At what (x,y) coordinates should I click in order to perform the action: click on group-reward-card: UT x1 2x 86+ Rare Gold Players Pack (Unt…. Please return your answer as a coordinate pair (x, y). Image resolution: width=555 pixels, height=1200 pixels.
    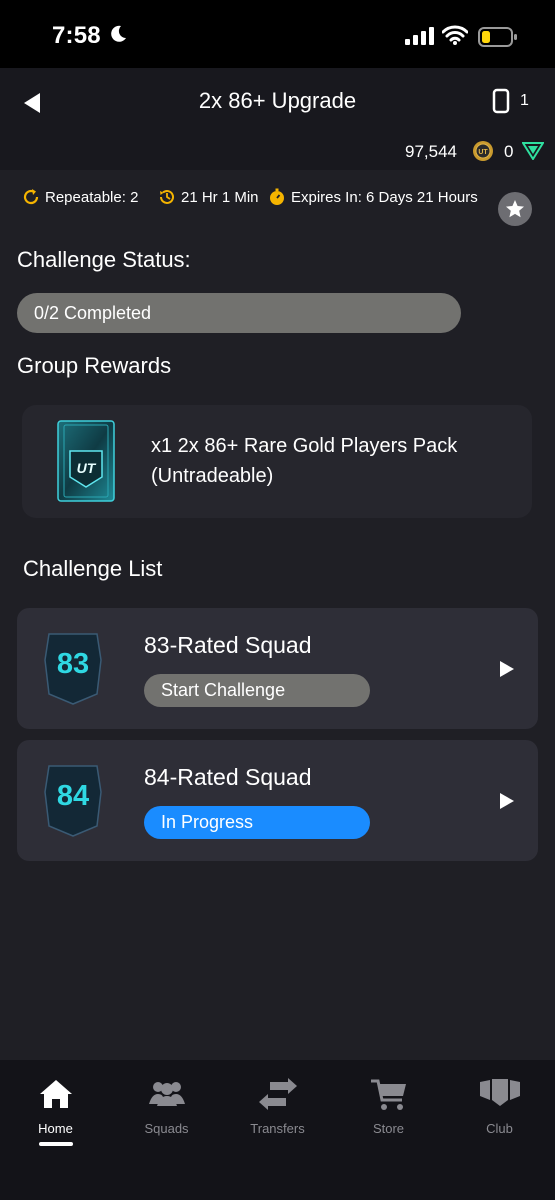
    Looking at the image, I should click on (277, 461).